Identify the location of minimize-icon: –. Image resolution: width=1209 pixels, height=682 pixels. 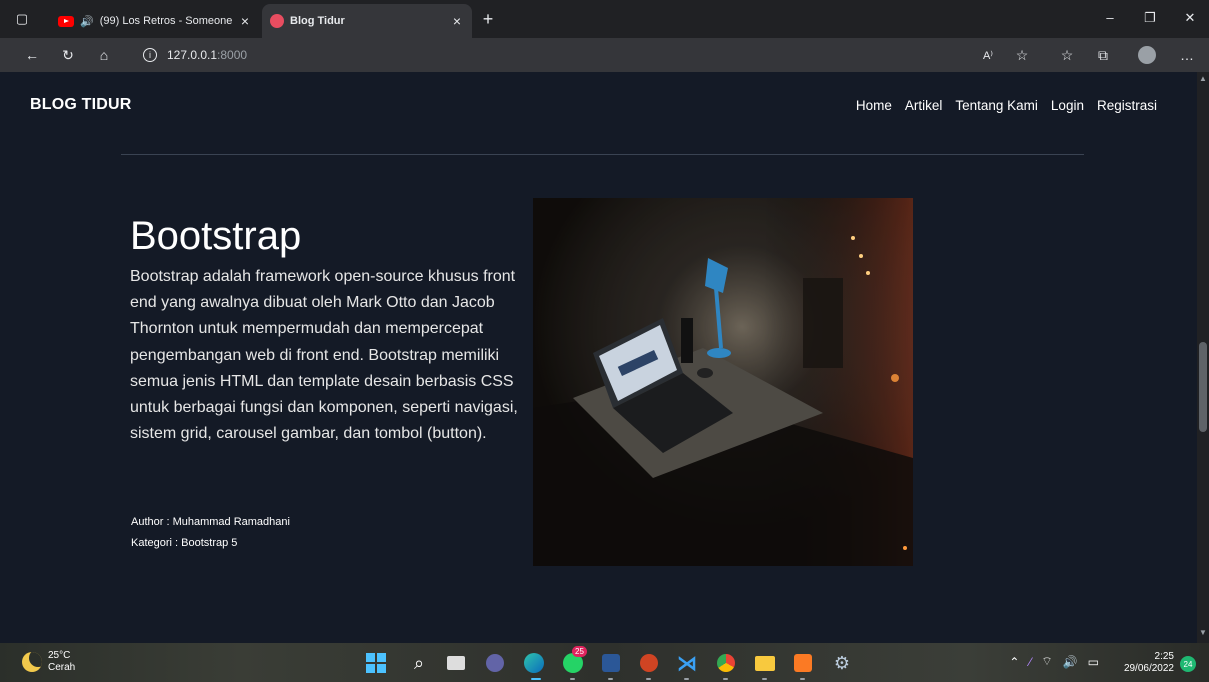
(1110, 17).